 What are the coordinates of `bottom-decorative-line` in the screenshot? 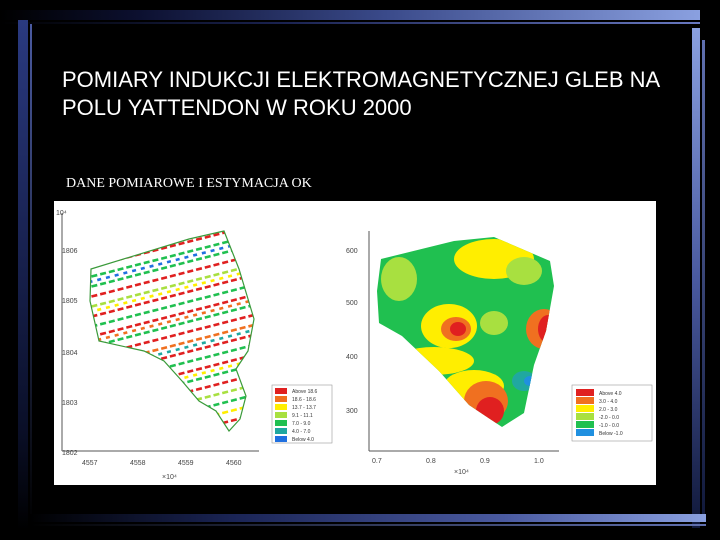 It's located at (368, 525).